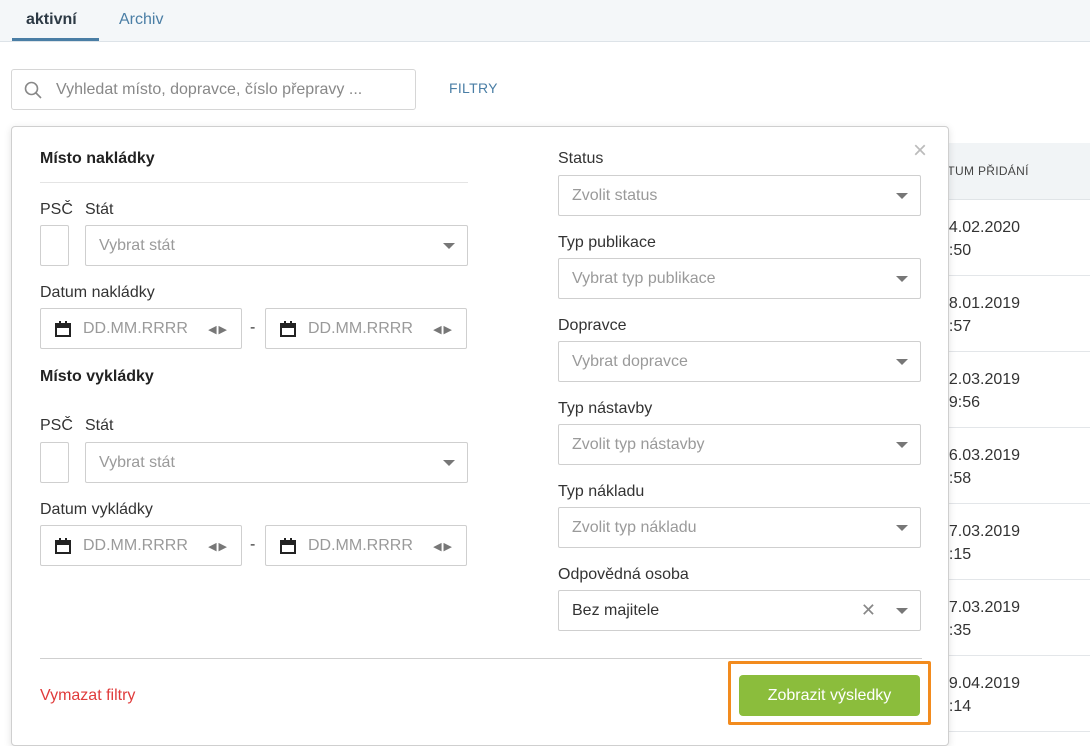  What do you see at coordinates (980, 543) in the screenshot?
I see `date-cell: 27.03.2019 0:15` at bounding box center [980, 543].